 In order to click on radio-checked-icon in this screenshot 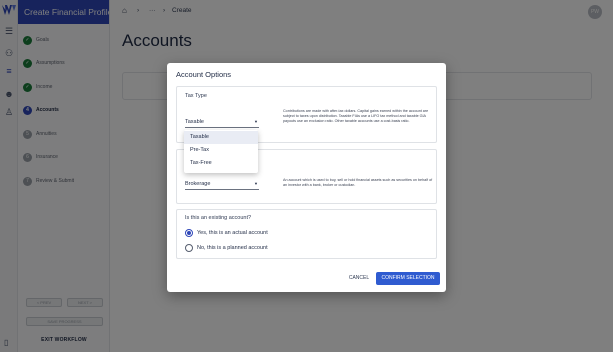, I will do `click(189, 233)`.